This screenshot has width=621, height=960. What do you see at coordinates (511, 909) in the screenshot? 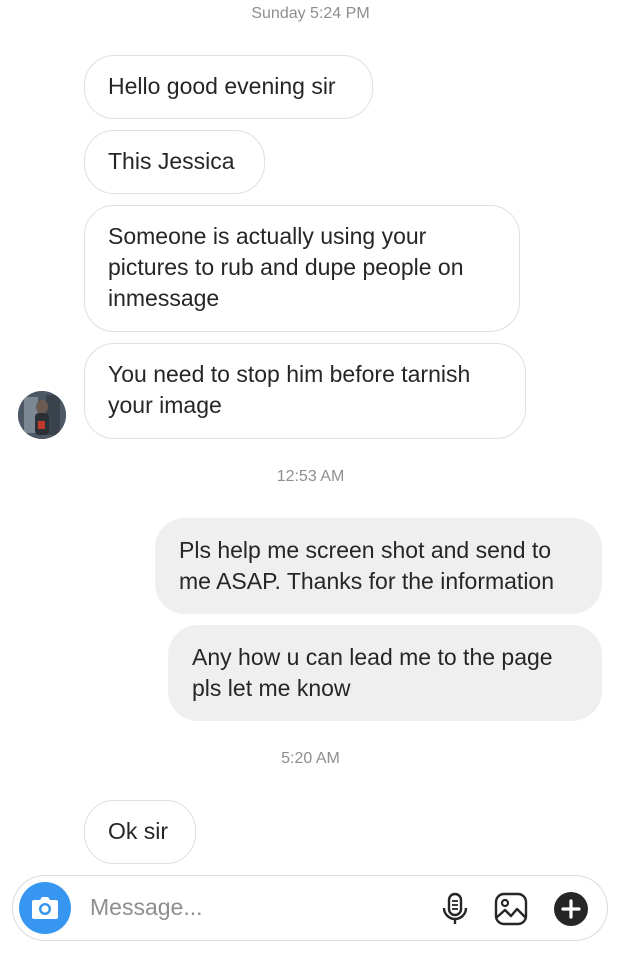
I see `gallery-icon` at bounding box center [511, 909].